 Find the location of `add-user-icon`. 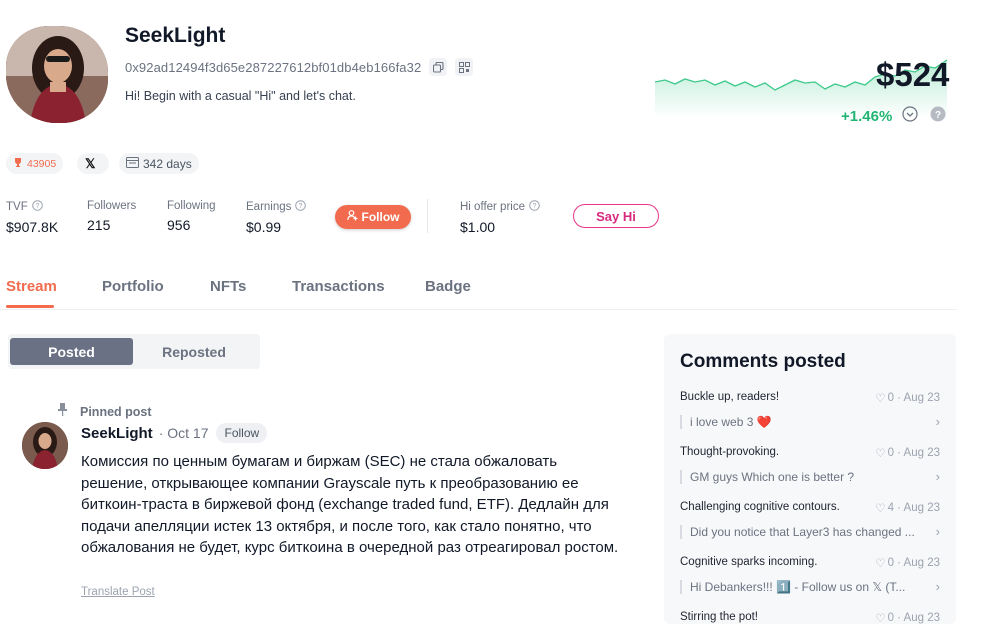

add-user-icon is located at coordinates (352, 217).